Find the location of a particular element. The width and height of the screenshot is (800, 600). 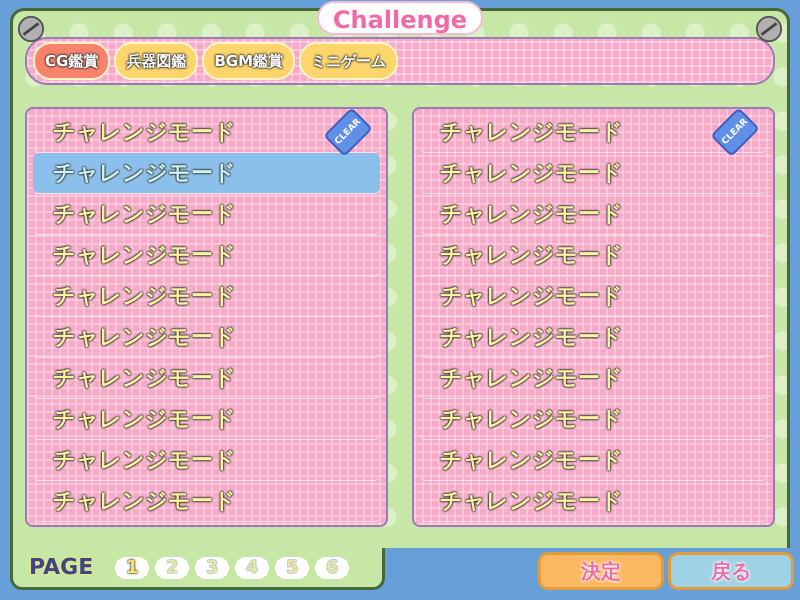

page-number: 1 is located at coordinates (132, 567).